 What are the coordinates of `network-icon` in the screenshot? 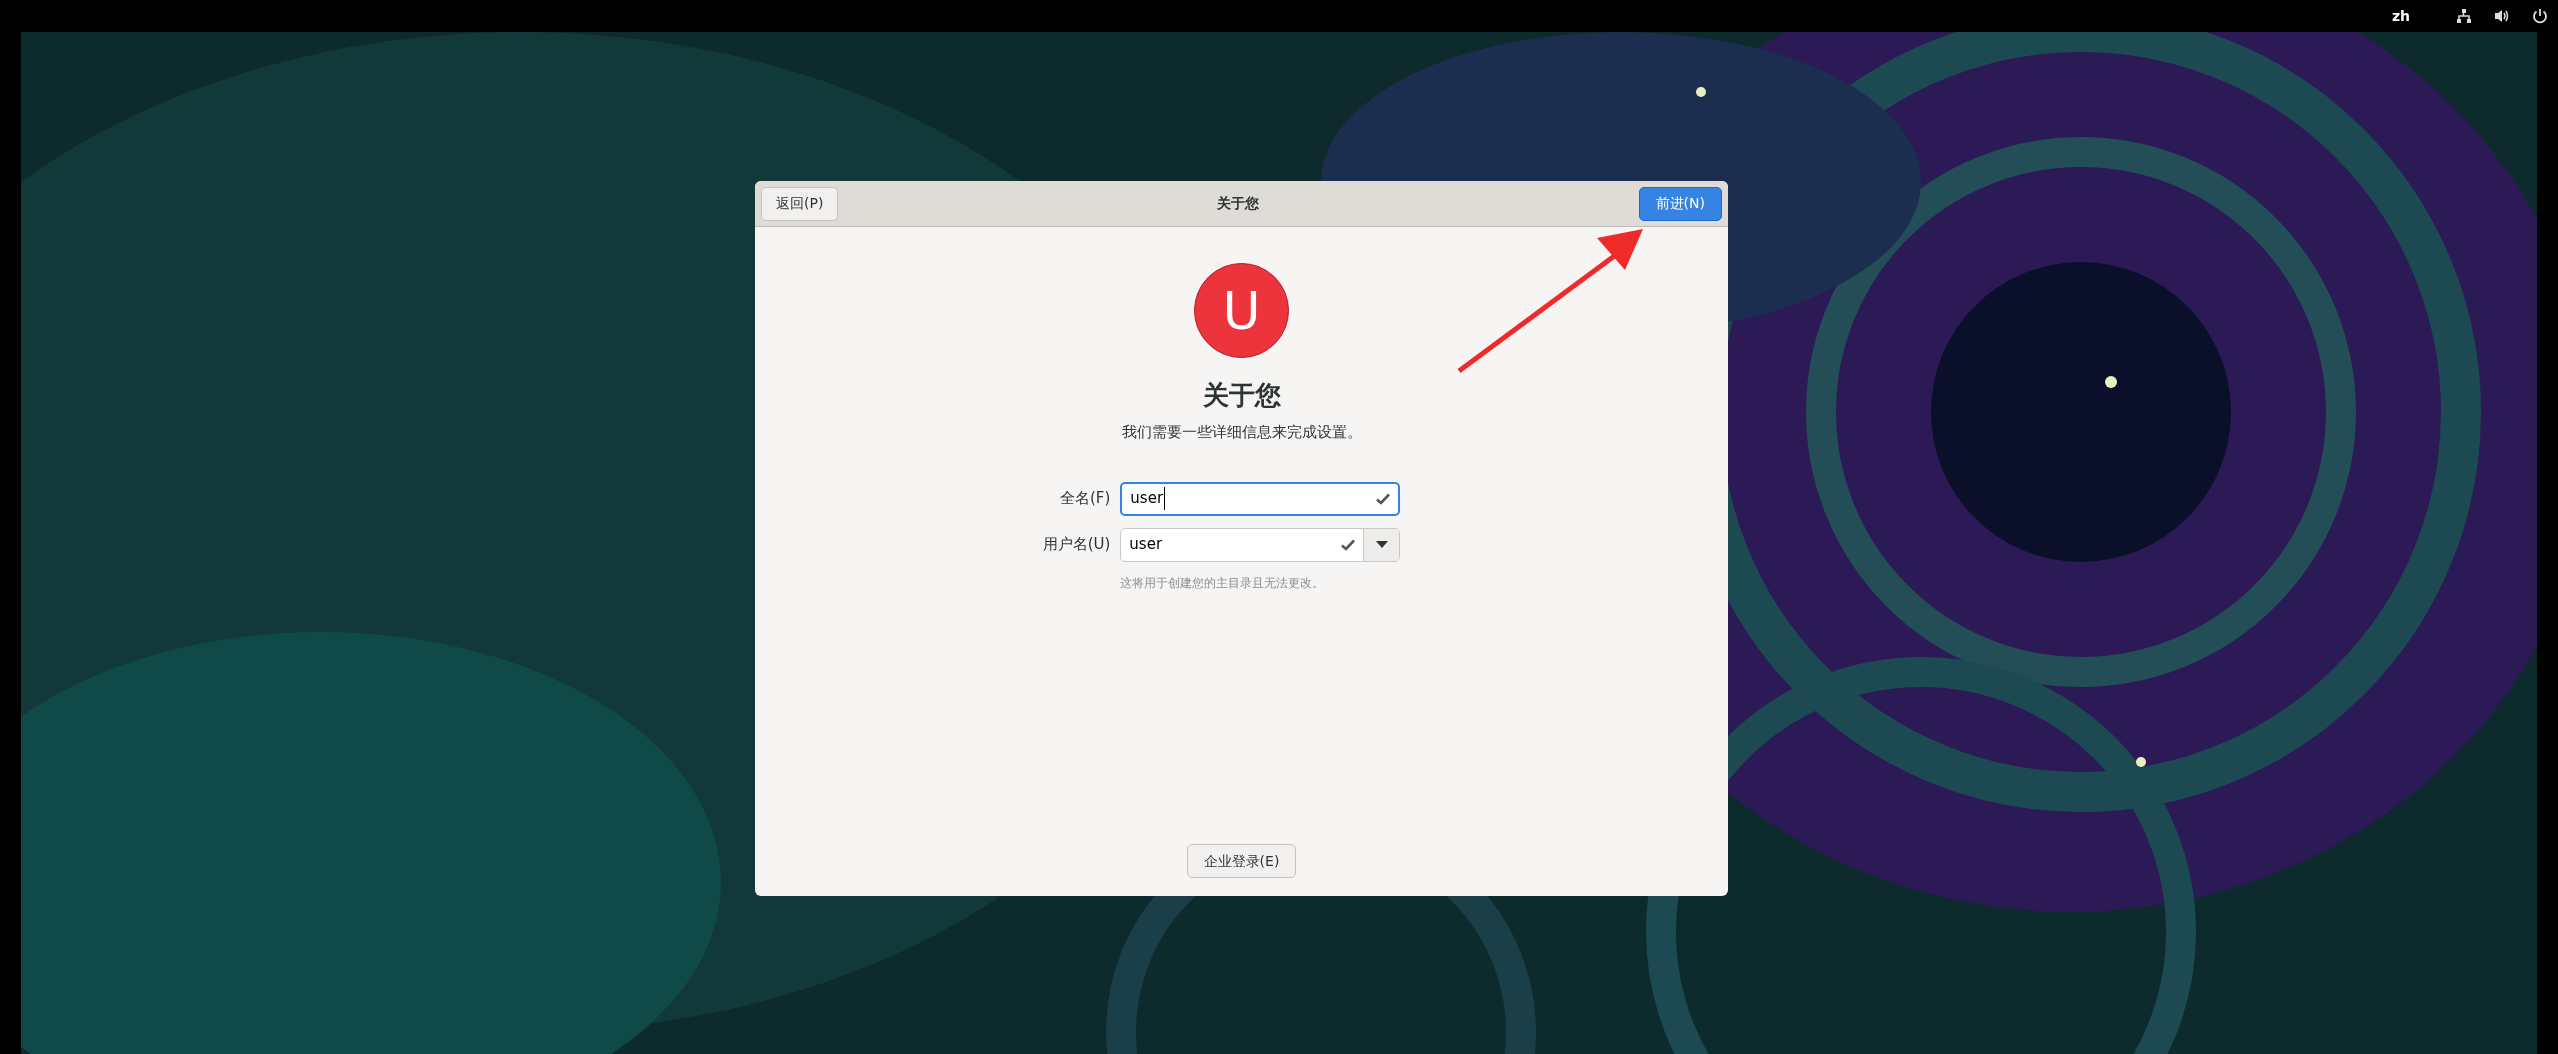 It's located at (2464, 16).